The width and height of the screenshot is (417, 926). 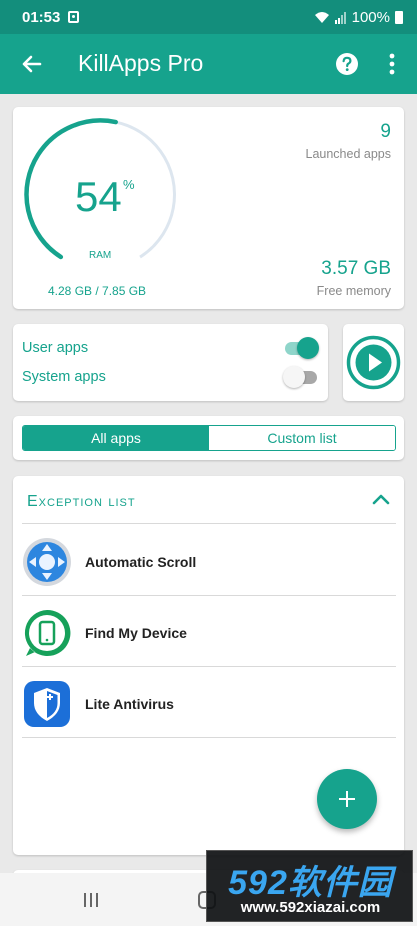 What do you see at coordinates (310, 883) in the screenshot?
I see `watermark-logo: 592软件园` at bounding box center [310, 883].